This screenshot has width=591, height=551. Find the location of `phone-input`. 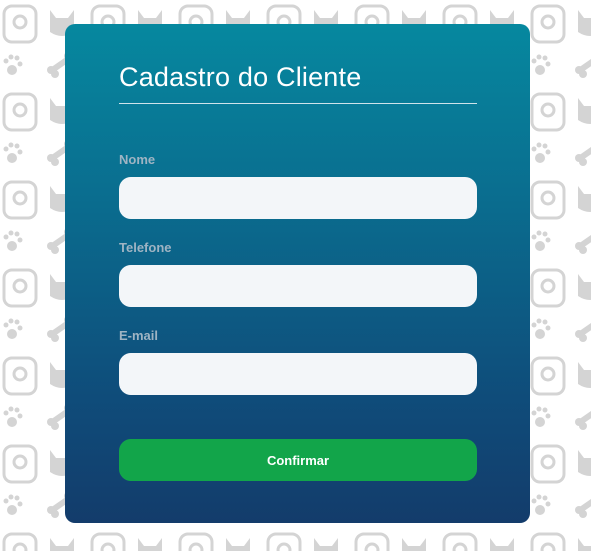

phone-input is located at coordinates (298, 286).